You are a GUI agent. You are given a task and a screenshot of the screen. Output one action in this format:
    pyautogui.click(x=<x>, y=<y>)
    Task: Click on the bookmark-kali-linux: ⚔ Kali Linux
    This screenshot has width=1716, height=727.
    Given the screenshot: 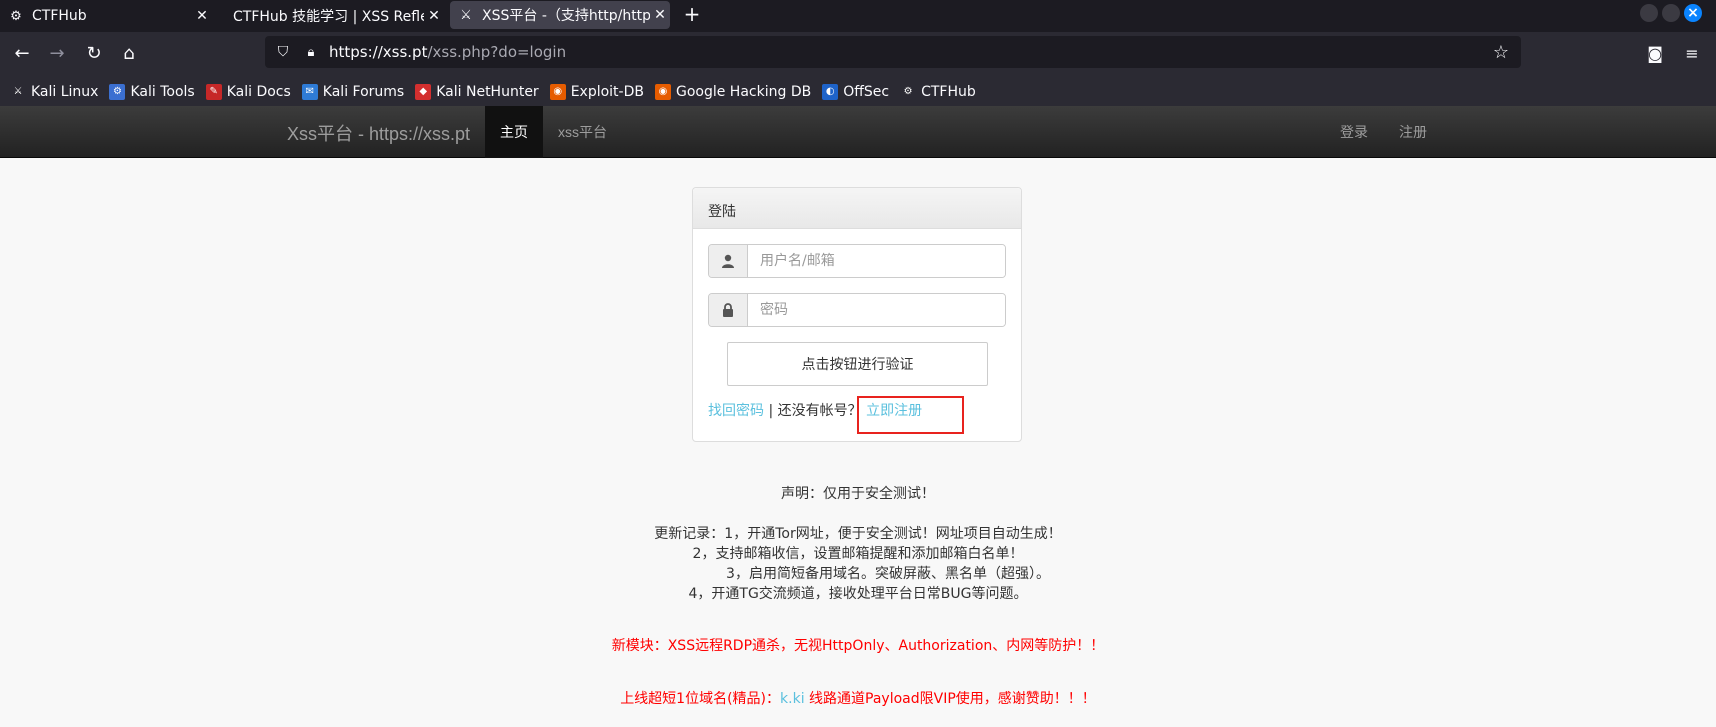 What is the action you would take?
    pyautogui.click(x=54, y=91)
    